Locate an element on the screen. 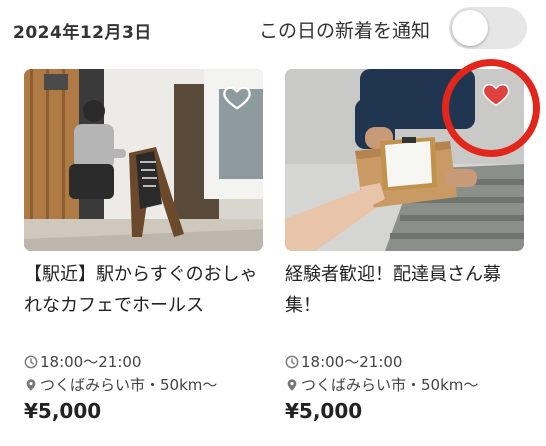 Image resolution: width=546 pixels, height=446 pixels. header-bar: 2024年12月3日 この日の新着を通知 is located at coordinates (273, 29).